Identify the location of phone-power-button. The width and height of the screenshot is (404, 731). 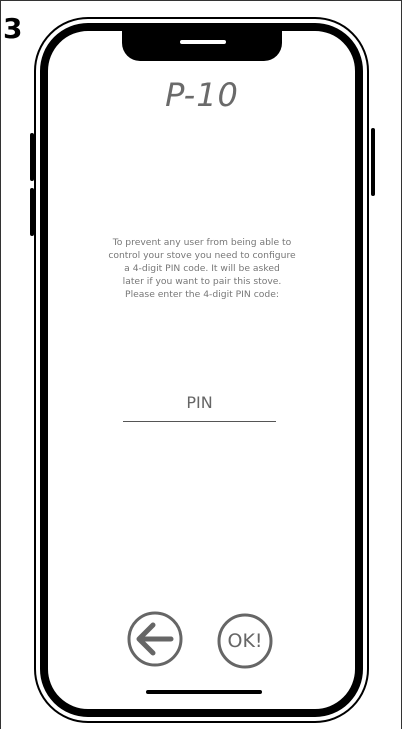
(373, 162).